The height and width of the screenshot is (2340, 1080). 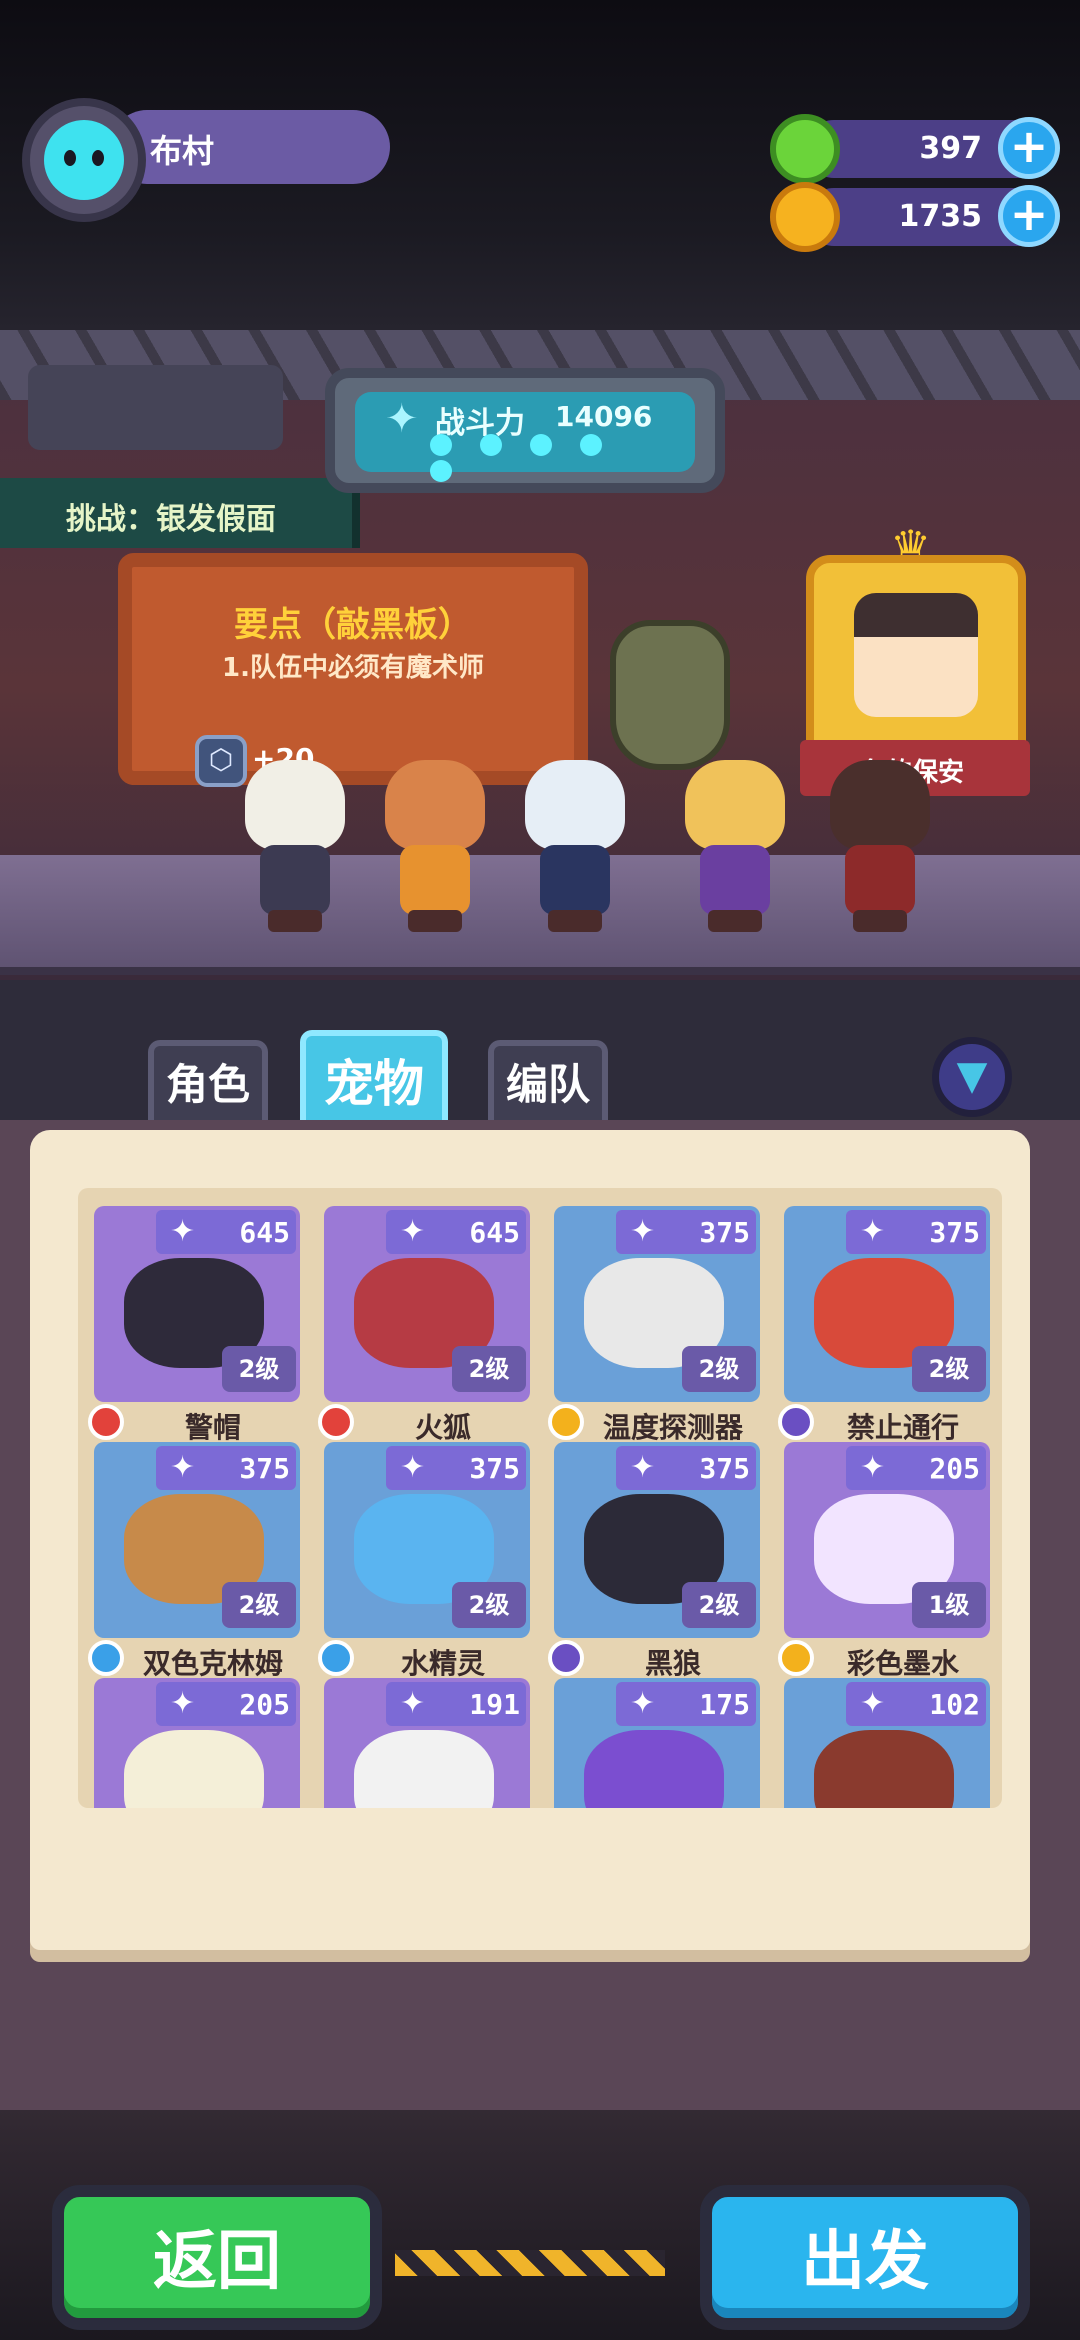 I want to click on challenge-text: 挑战：银发假面, so click(x=171, y=519).